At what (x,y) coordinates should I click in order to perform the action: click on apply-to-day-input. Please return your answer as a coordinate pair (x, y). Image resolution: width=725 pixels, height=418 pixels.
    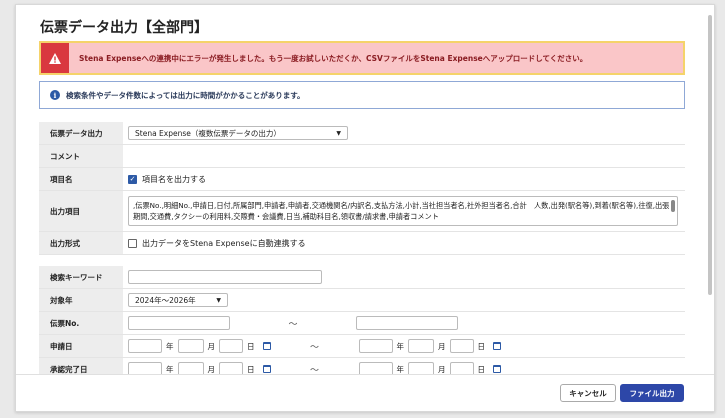
    Looking at the image, I should click on (461, 346).